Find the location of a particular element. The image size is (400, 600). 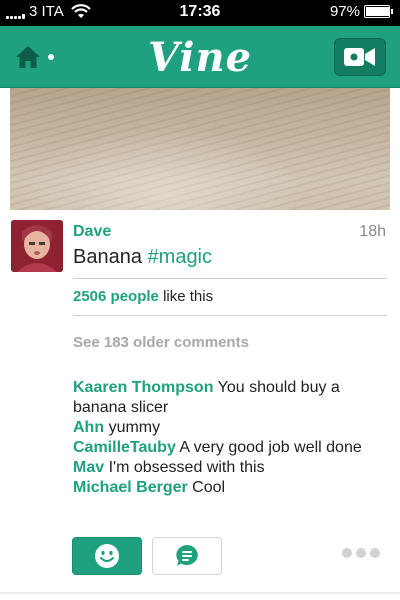

comment-text: I'm obsessed with this is located at coordinates (186, 467).